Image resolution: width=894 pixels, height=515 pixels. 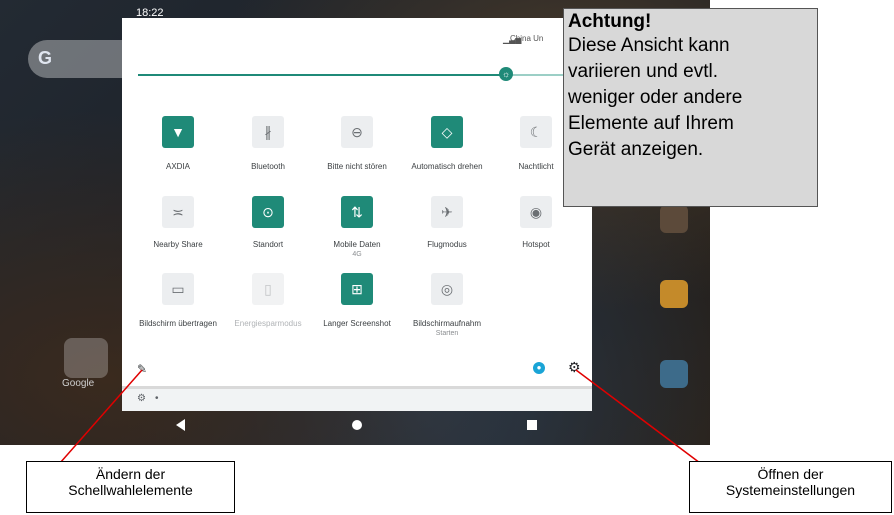 What do you see at coordinates (268, 212) in the screenshot?
I see `location-pin-icon: ⊙` at bounding box center [268, 212].